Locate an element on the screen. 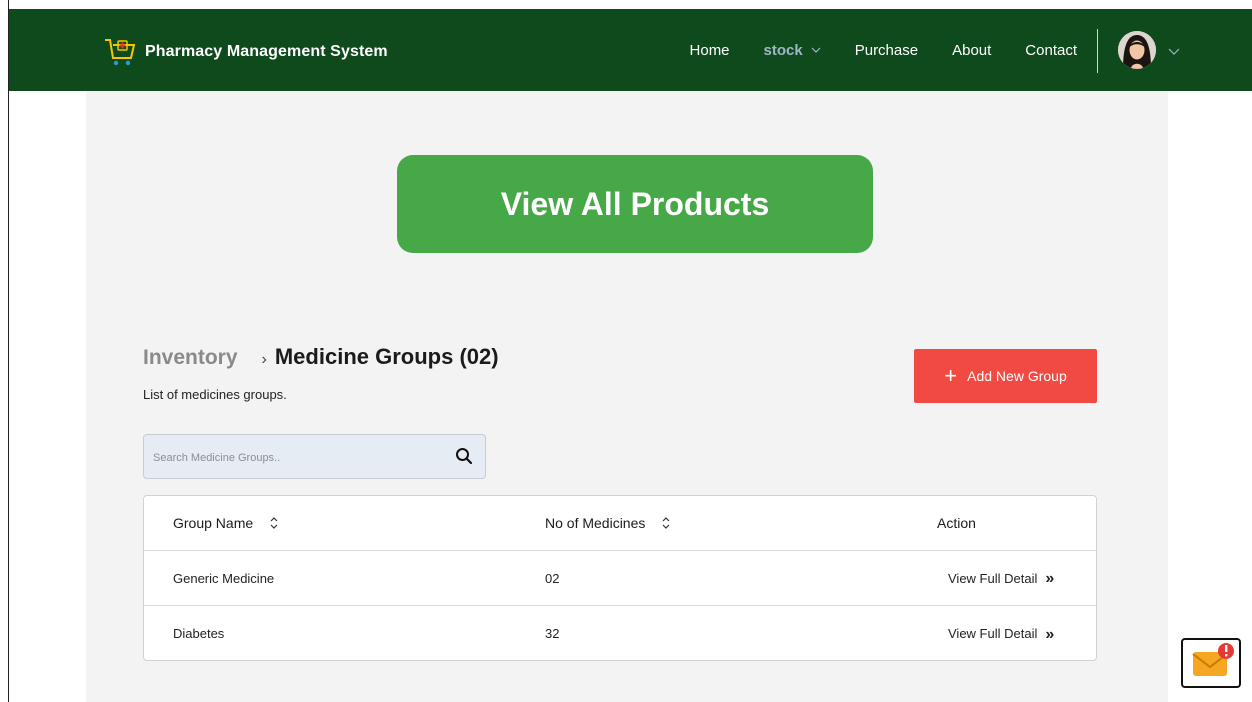 Image resolution: width=1252 pixels, height=702 pixels. page-title: Medicine Groups (02) is located at coordinates (386, 356).